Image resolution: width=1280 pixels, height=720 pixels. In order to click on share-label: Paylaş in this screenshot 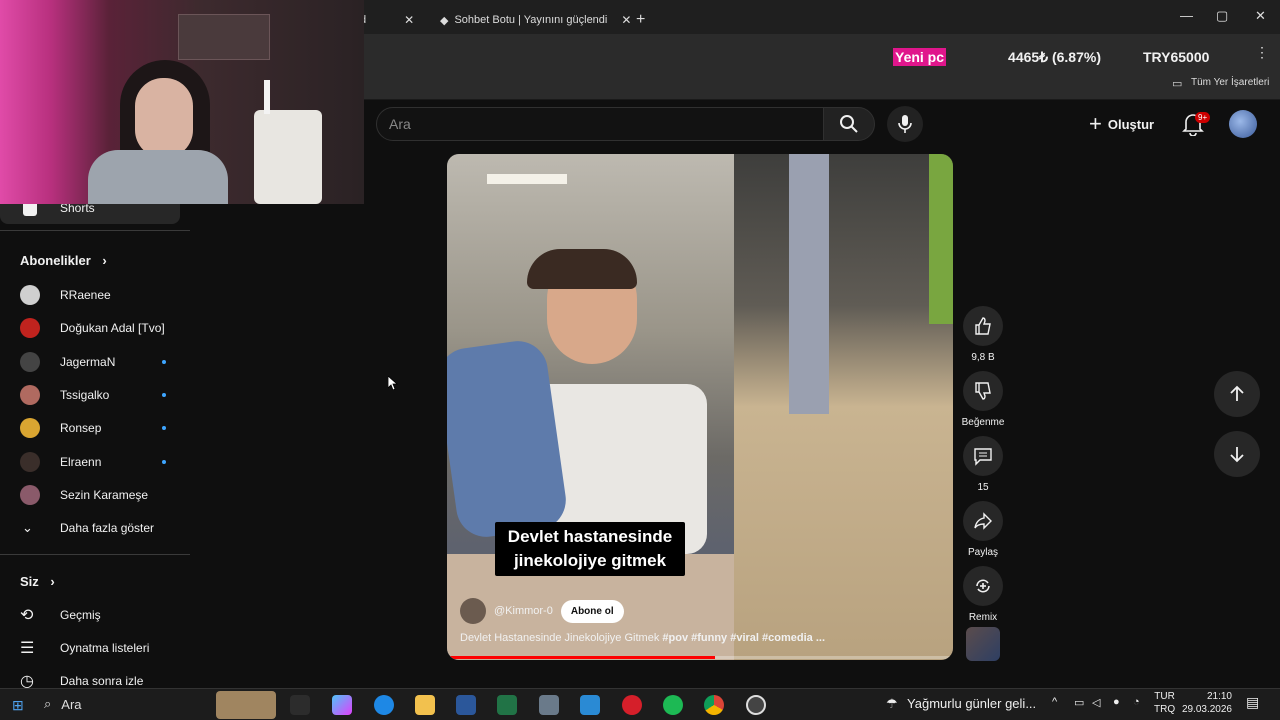, I will do `click(982, 552)`.